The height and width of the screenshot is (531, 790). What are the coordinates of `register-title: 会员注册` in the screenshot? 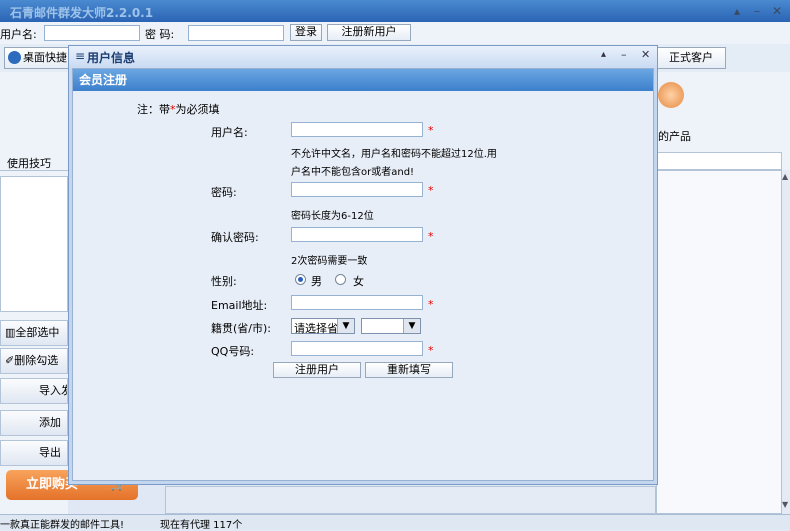 It's located at (103, 80).